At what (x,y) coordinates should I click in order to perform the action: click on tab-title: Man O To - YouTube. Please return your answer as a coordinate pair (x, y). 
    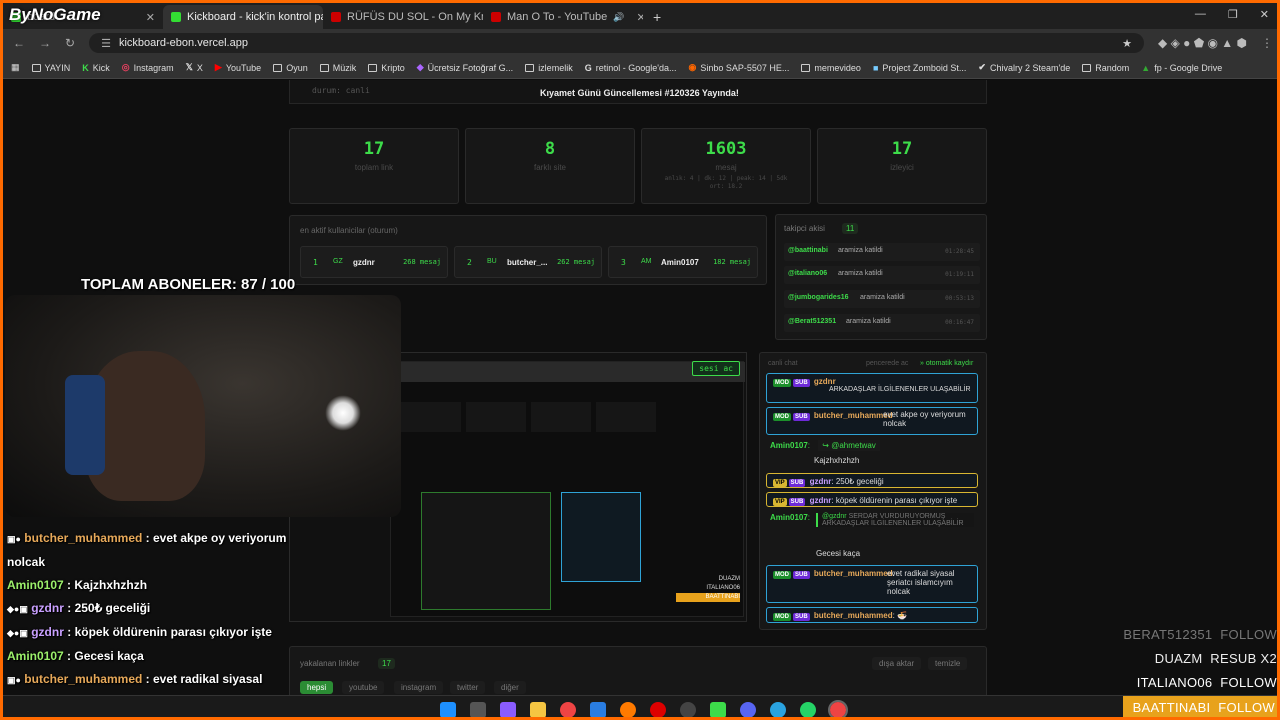
    Looking at the image, I should click on (557, 17).